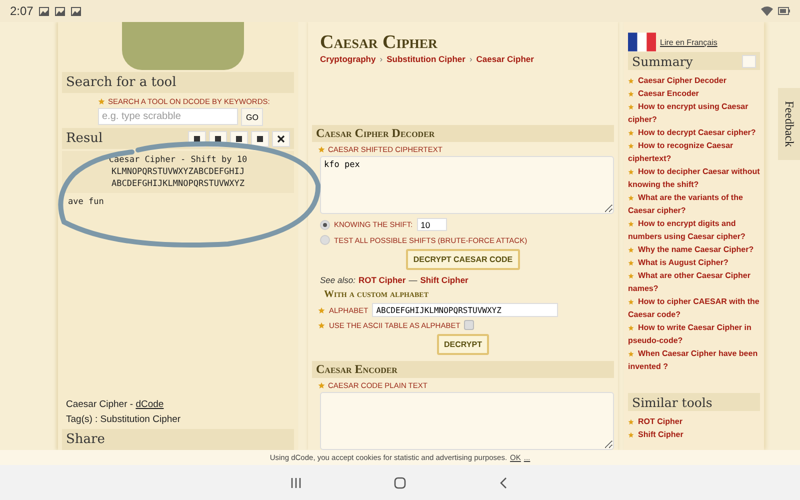 This screenshot has height=500, width=800. I want to click on decrypt-caesar-button: DECRYPT CAESAR CODE, so click(463, 259).